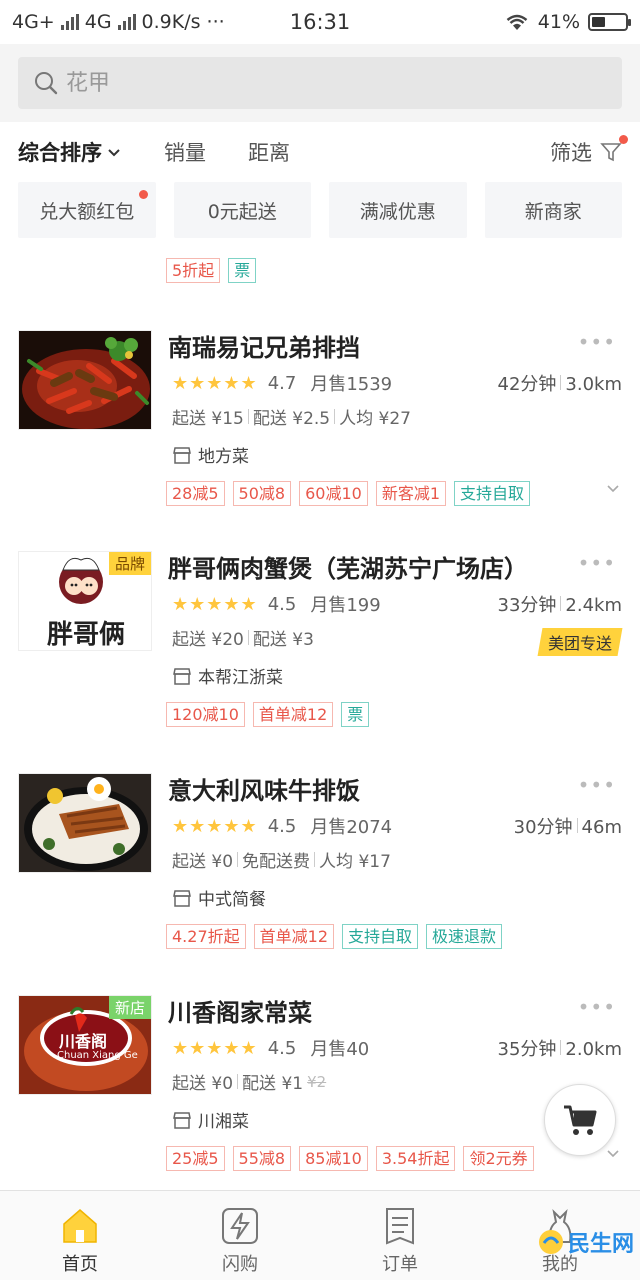 This screenshot has width=640, height=1280. Describe the element at coordinates (240, 1226) in the screenshot. I see `lightning-icon` at that location.